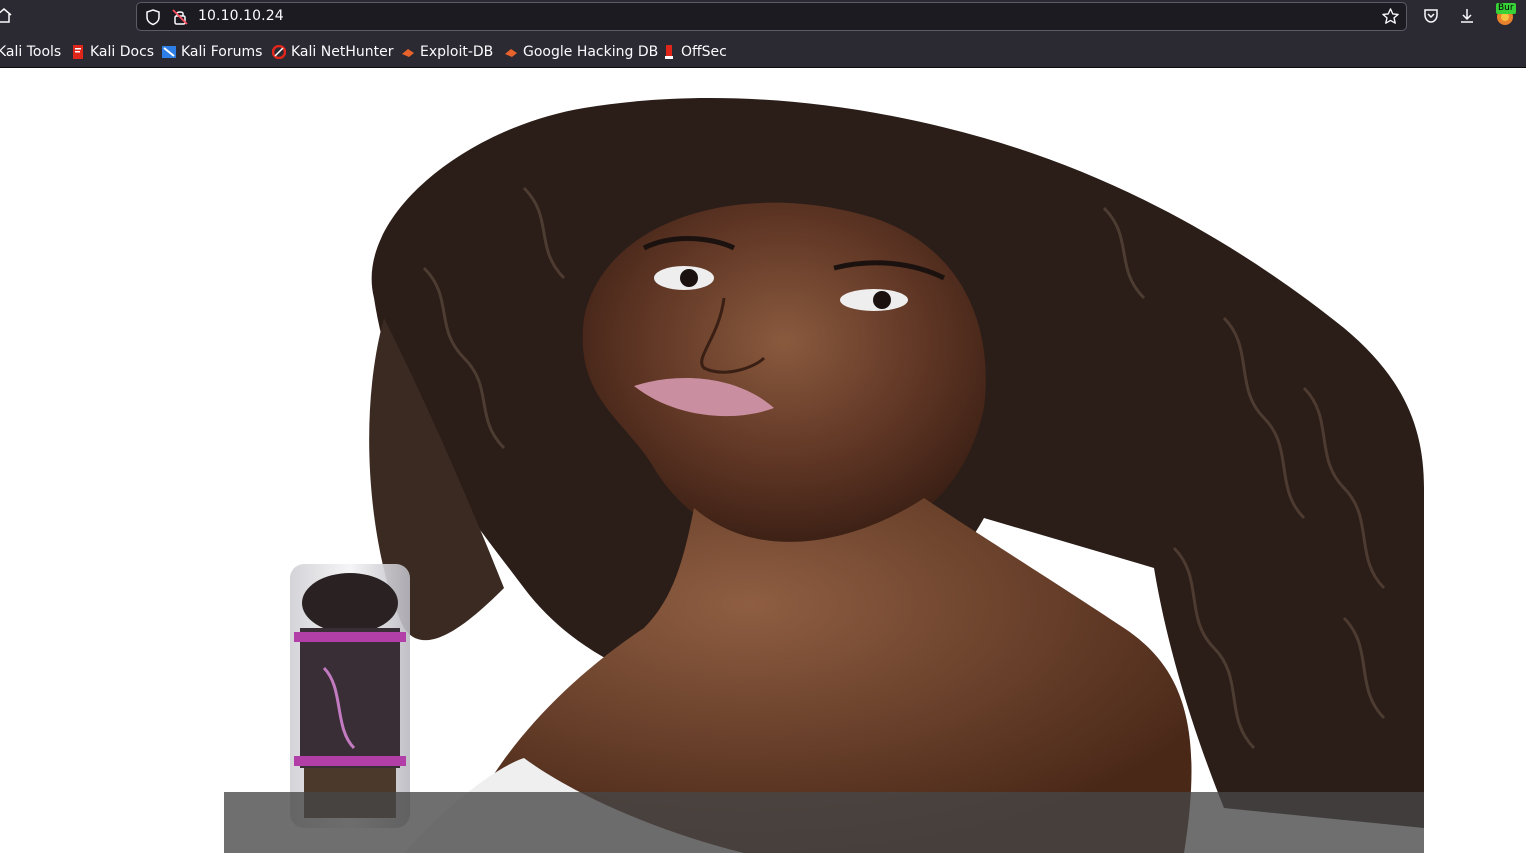 The height and width of the screenshot is (853, 1526). I want to click on bookmark-offsec: OffSec, so click(694, 52).